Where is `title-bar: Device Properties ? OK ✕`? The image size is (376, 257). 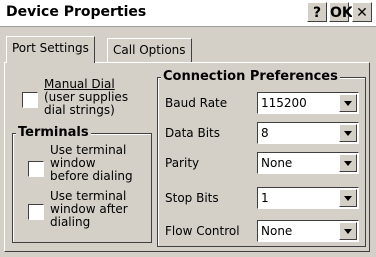
title-bar: Device Properties ? OK ✕ is located at coordinates (188, 13).